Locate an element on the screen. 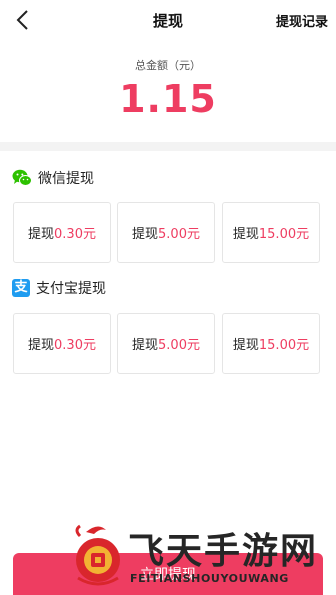  wechat-option-2: 提现 5.00元 is located at coordinates (166, 232).